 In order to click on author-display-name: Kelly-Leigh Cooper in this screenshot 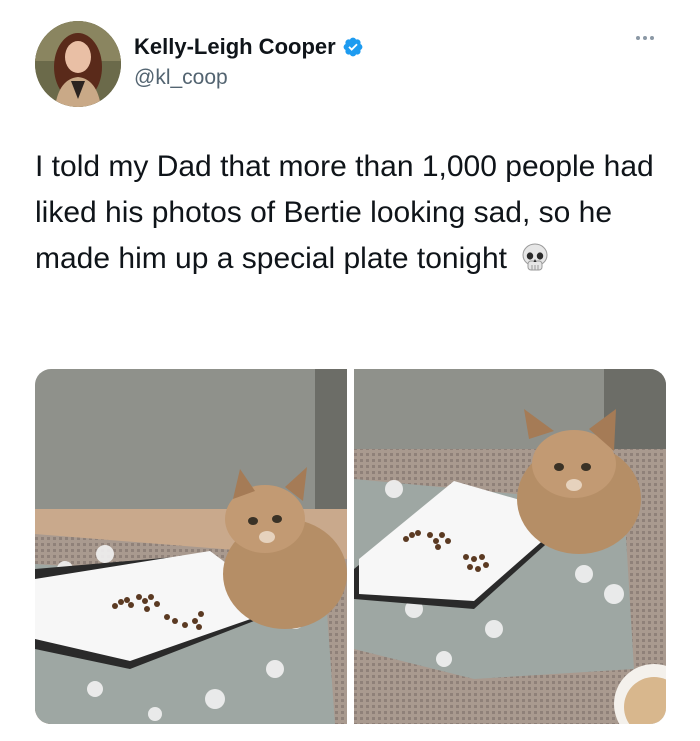, I will do `click(235, 47)`.